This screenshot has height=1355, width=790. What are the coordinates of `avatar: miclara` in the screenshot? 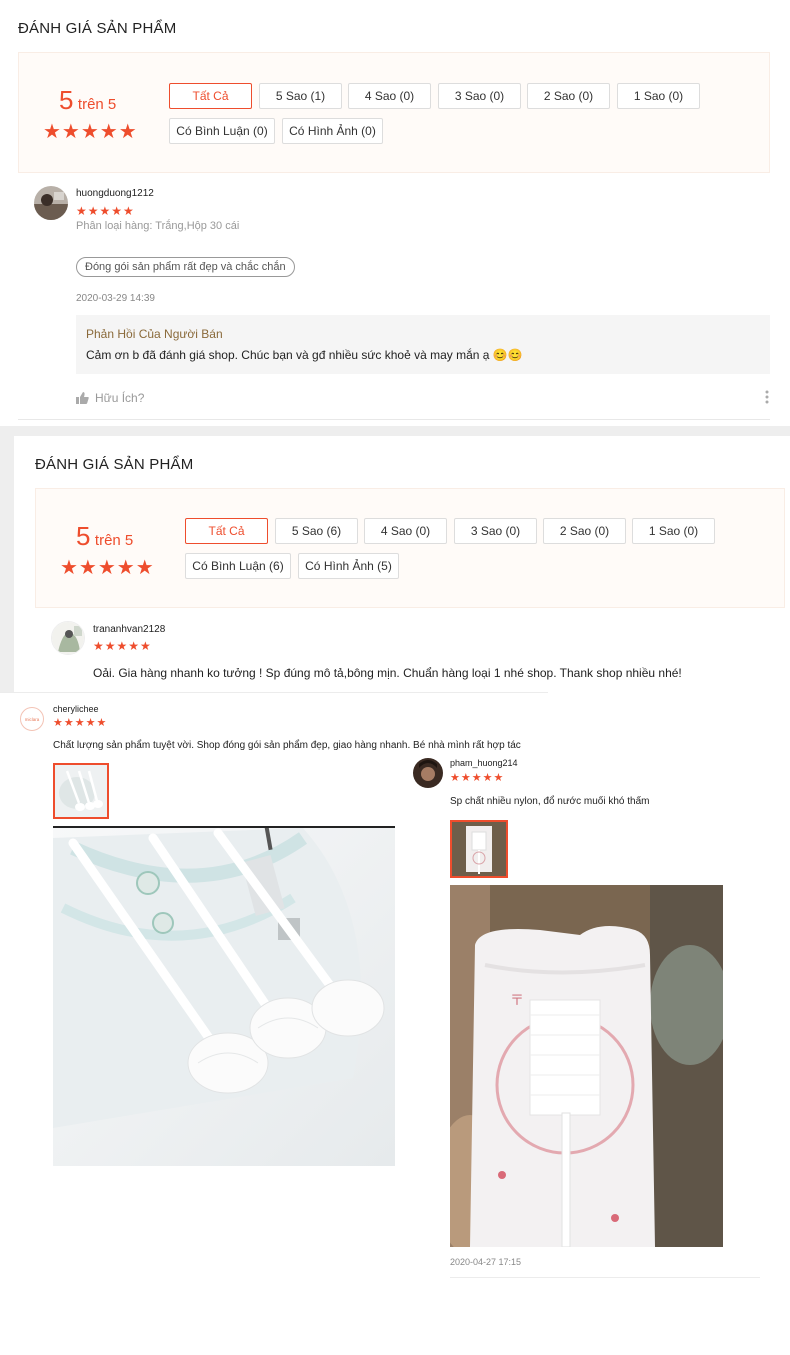 It's located at (32, 719).